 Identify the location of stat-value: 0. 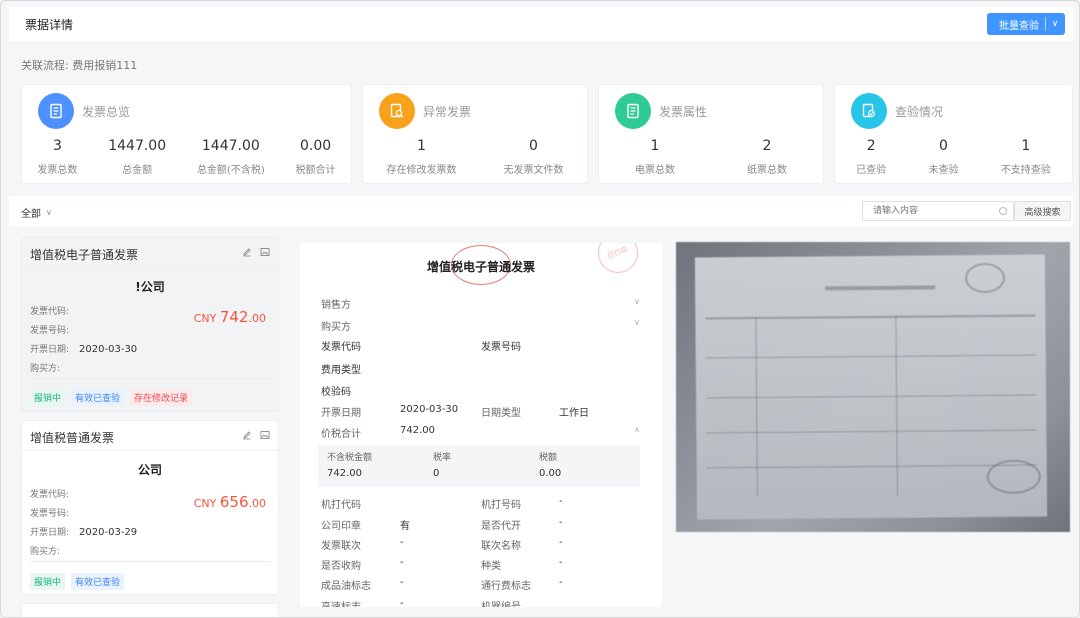
(943, 146).